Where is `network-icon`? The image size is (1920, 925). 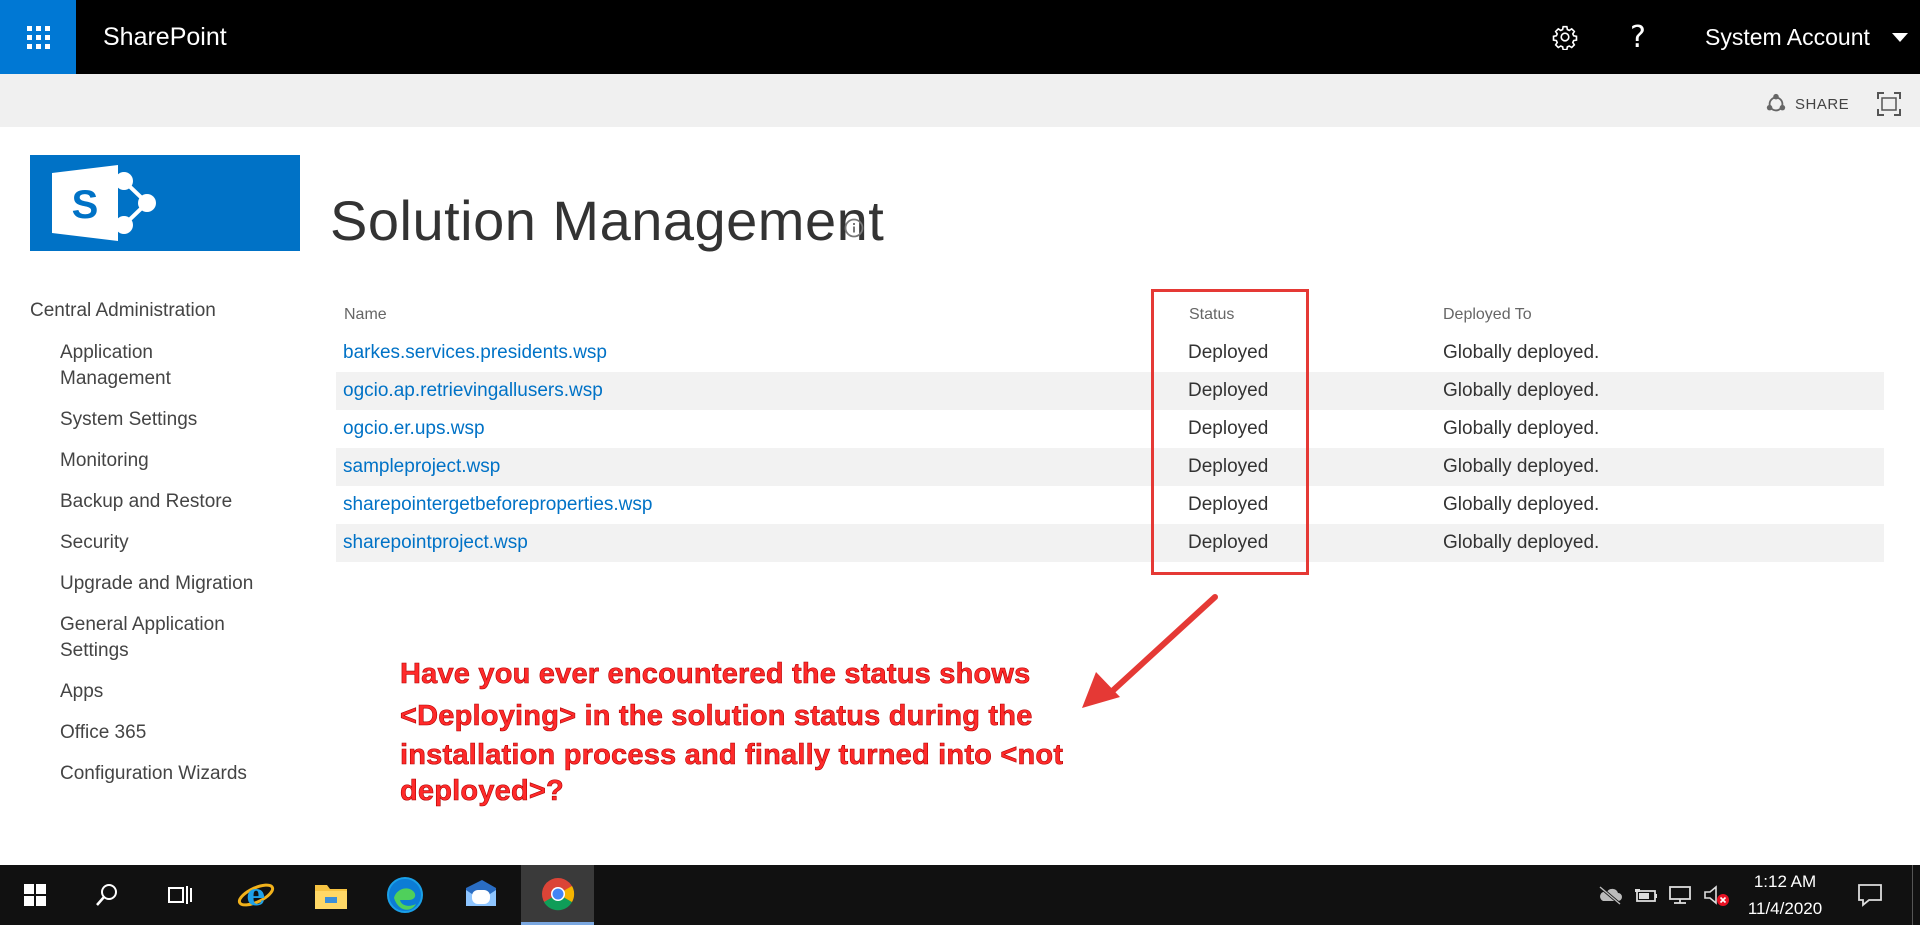 network-icon is located at coordinates (1680, 895).